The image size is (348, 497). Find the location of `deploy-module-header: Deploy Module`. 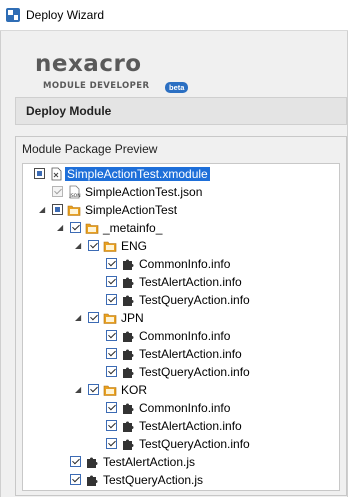

deploy-module-header: Deploy Module is located at coordinates (181, 111).